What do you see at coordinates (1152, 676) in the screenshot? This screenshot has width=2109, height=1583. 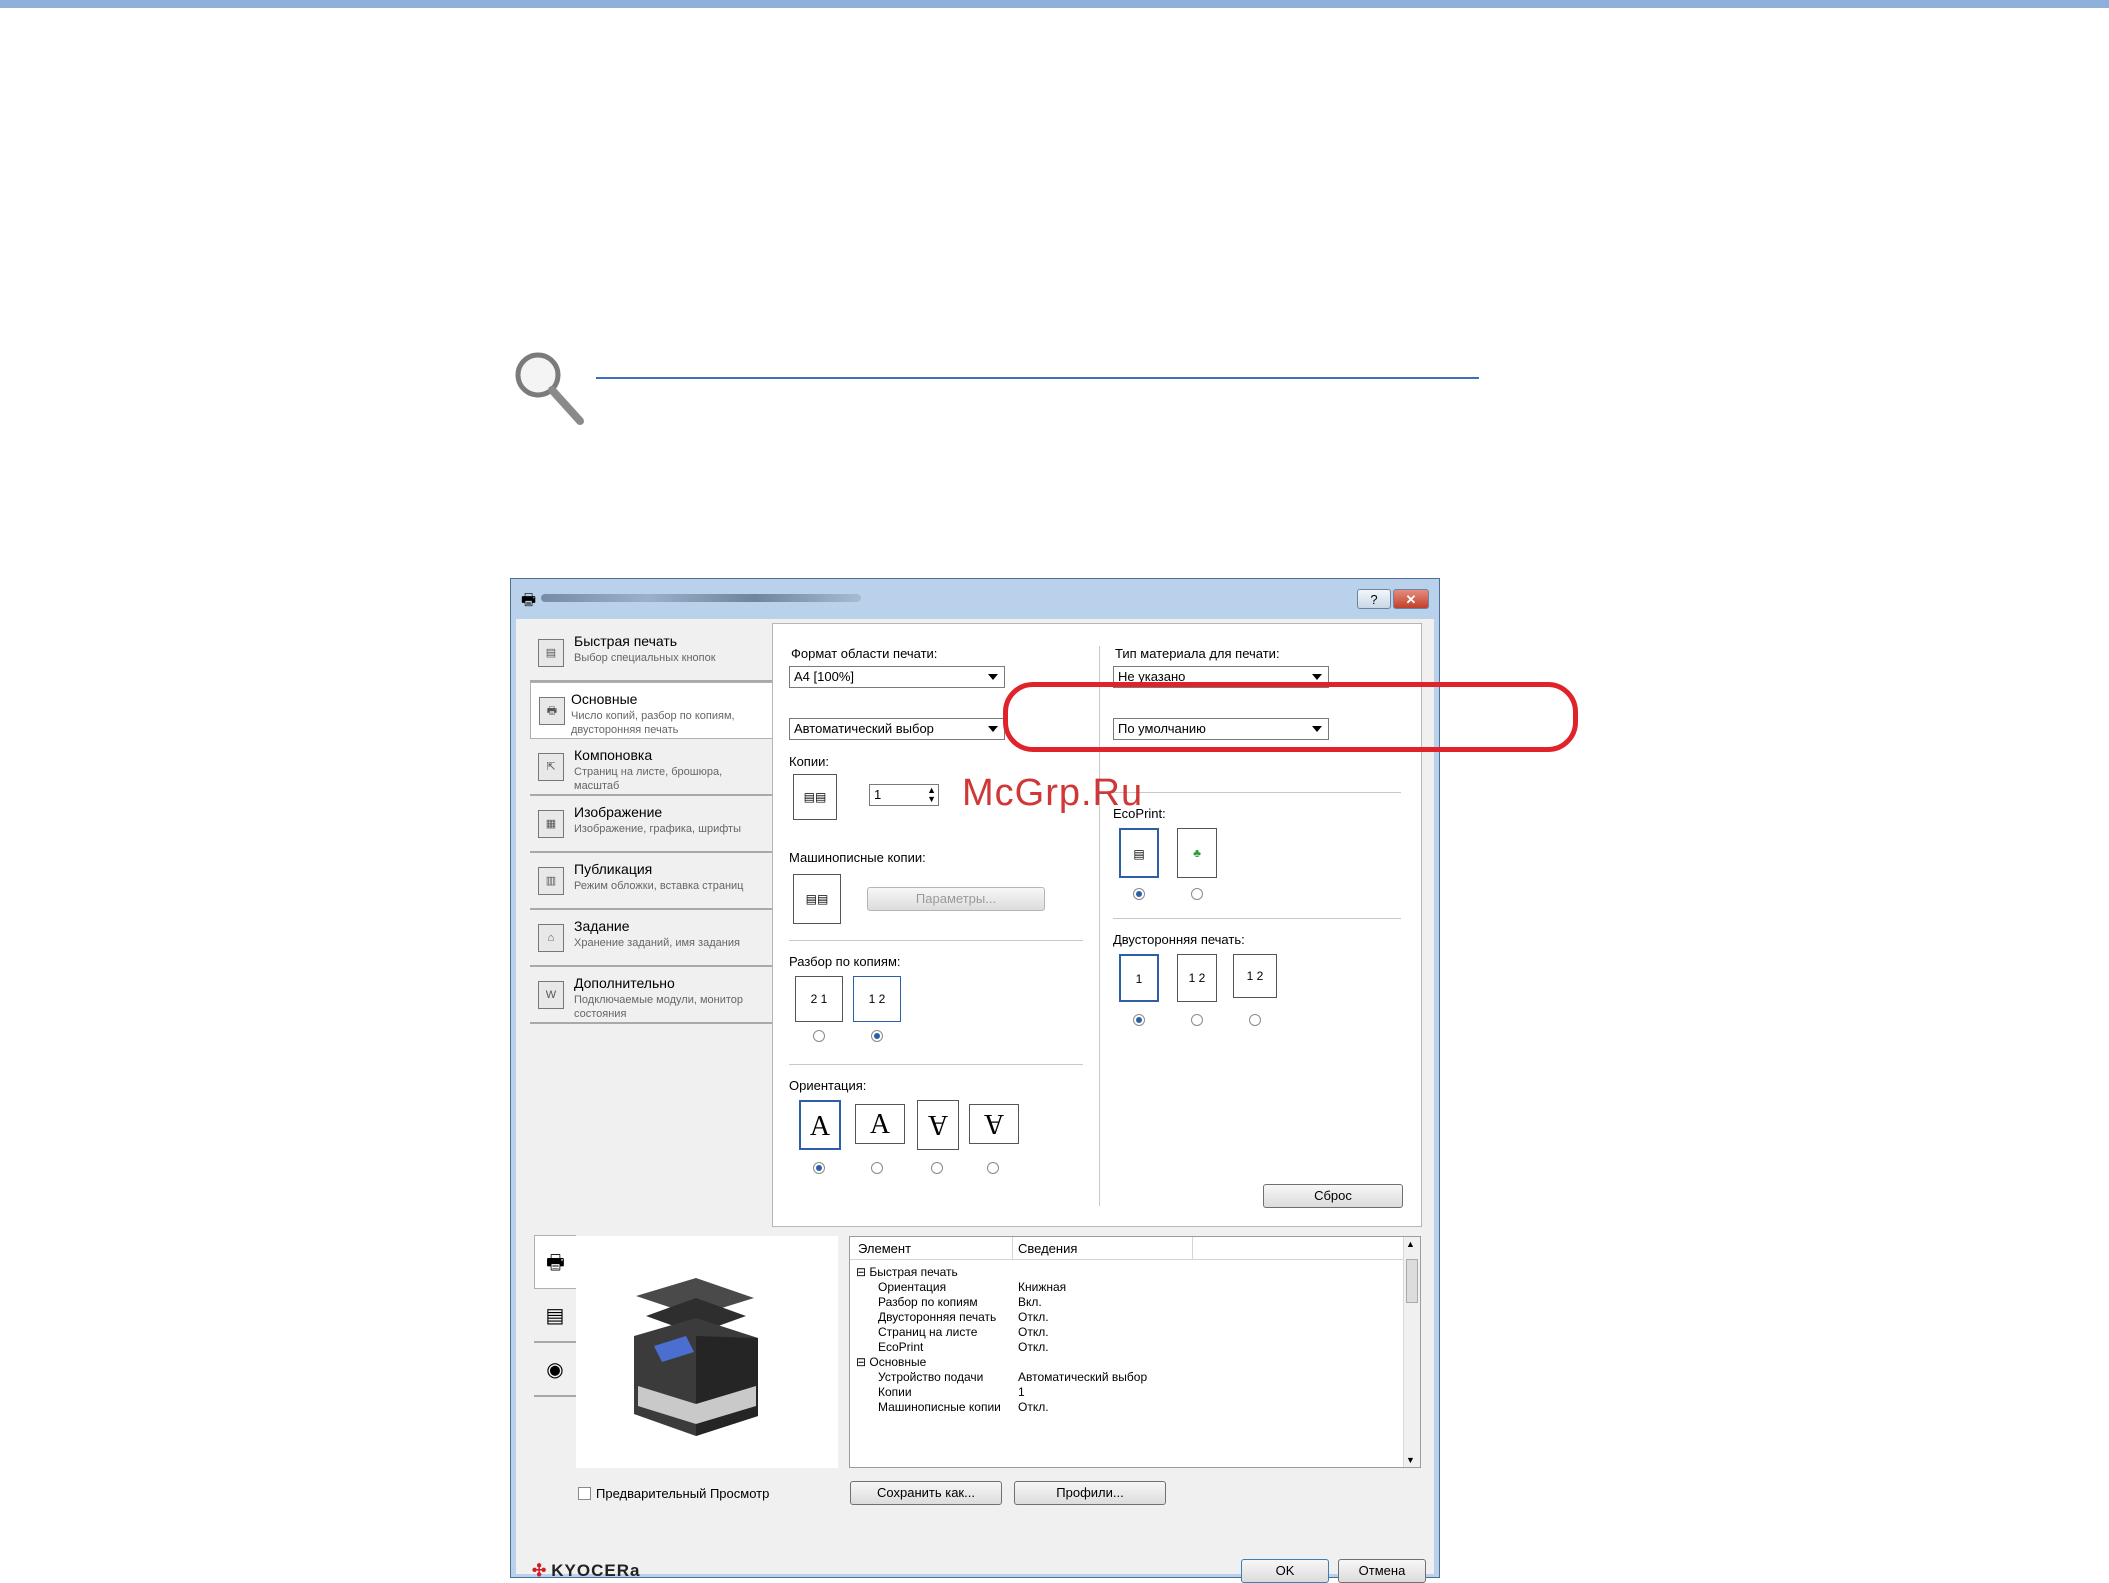 I see `media-type-value: Не указано` at bounding box center [1152, 676].